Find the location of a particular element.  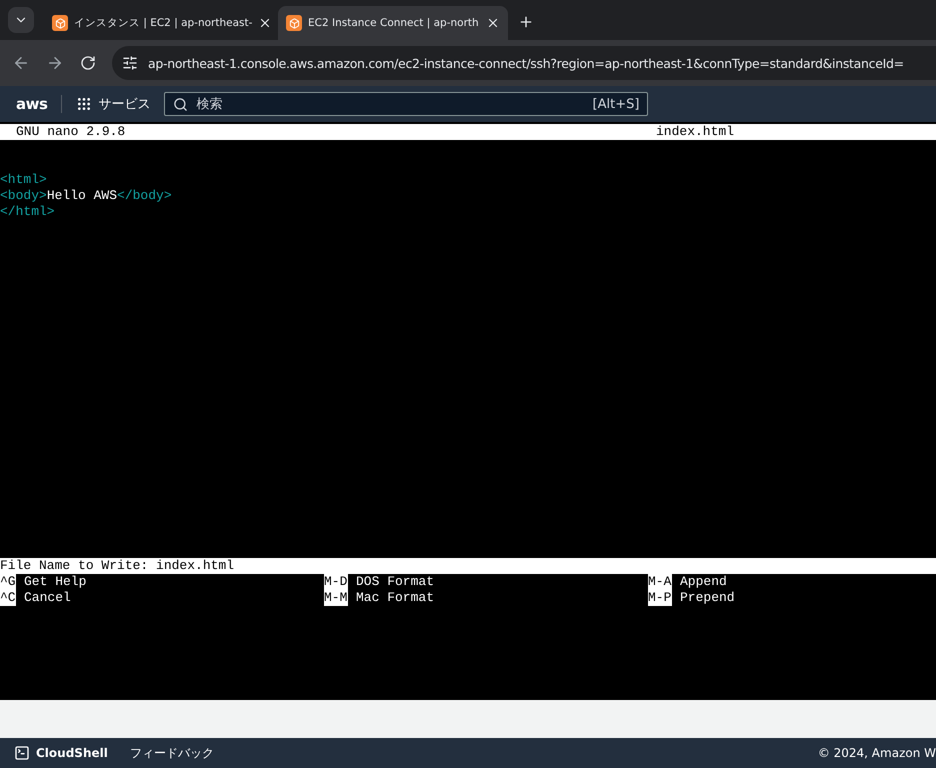

cube-icon is located at coordinates (294, 23).